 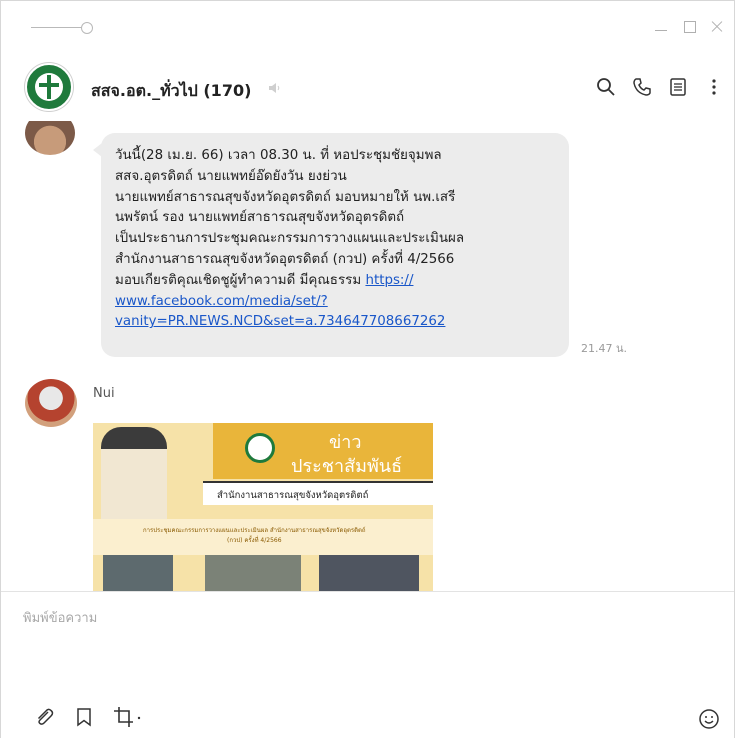 I want to click on window-controls, so click(x=689, y=26).